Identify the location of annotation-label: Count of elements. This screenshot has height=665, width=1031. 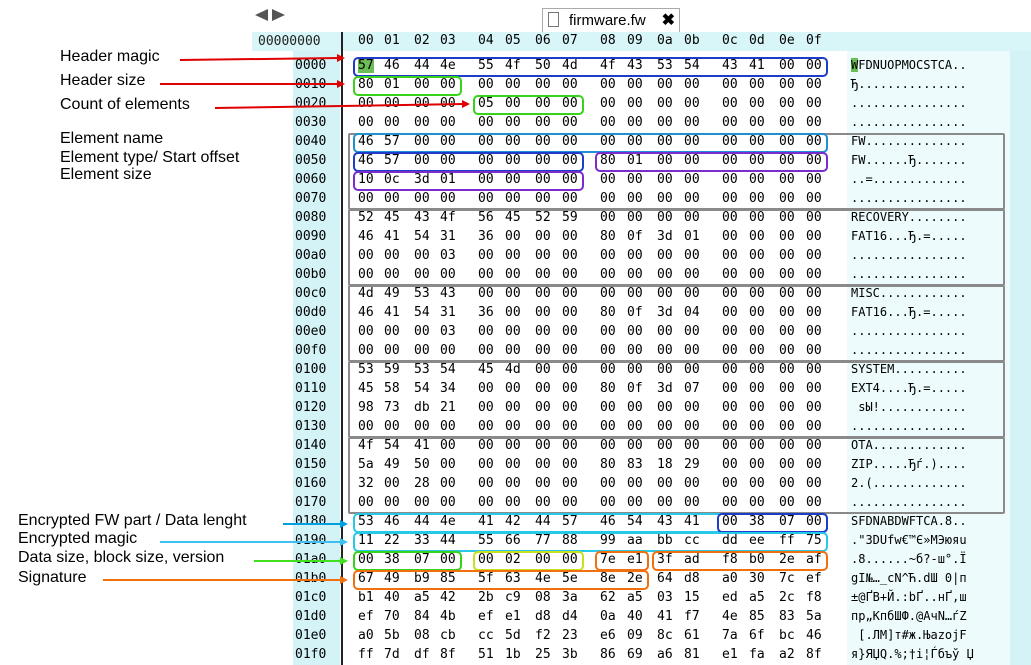
(125, 104).